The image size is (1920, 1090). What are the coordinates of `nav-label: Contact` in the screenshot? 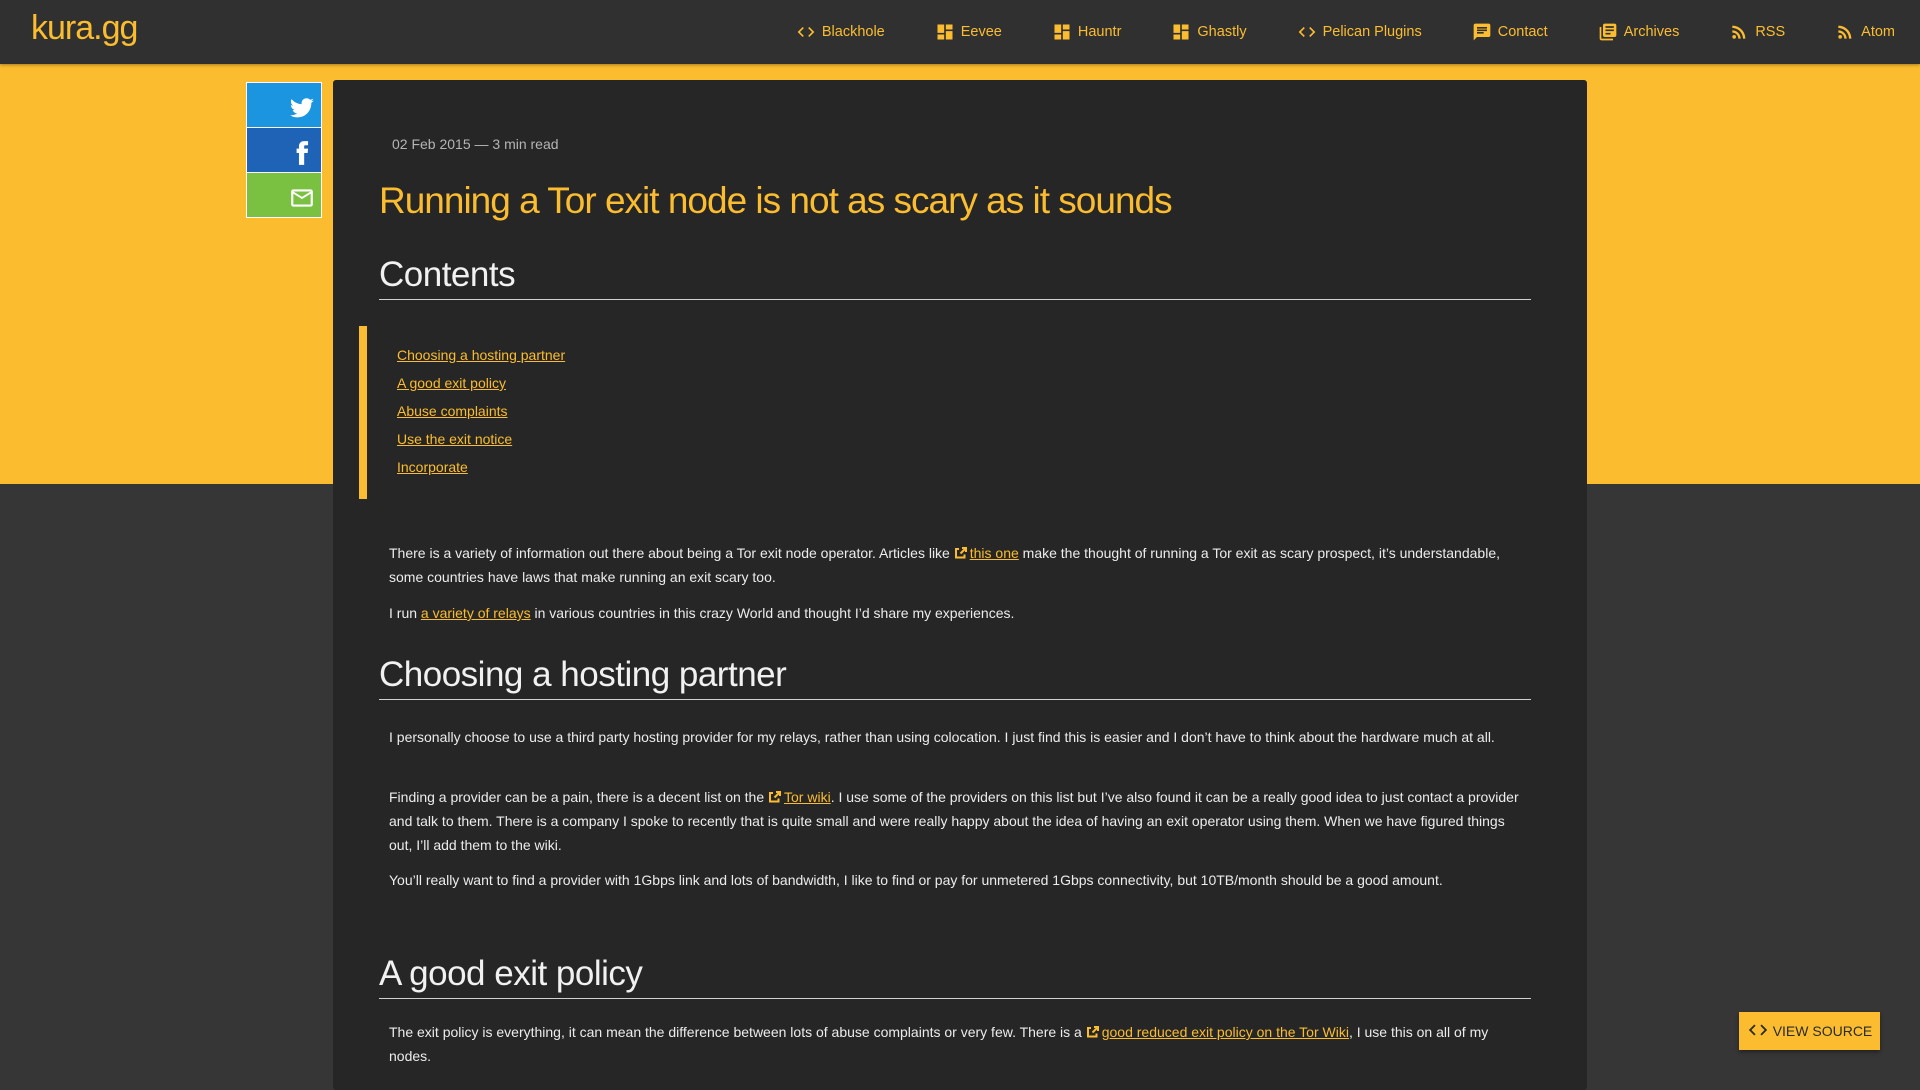 It's located at (1522, 32).